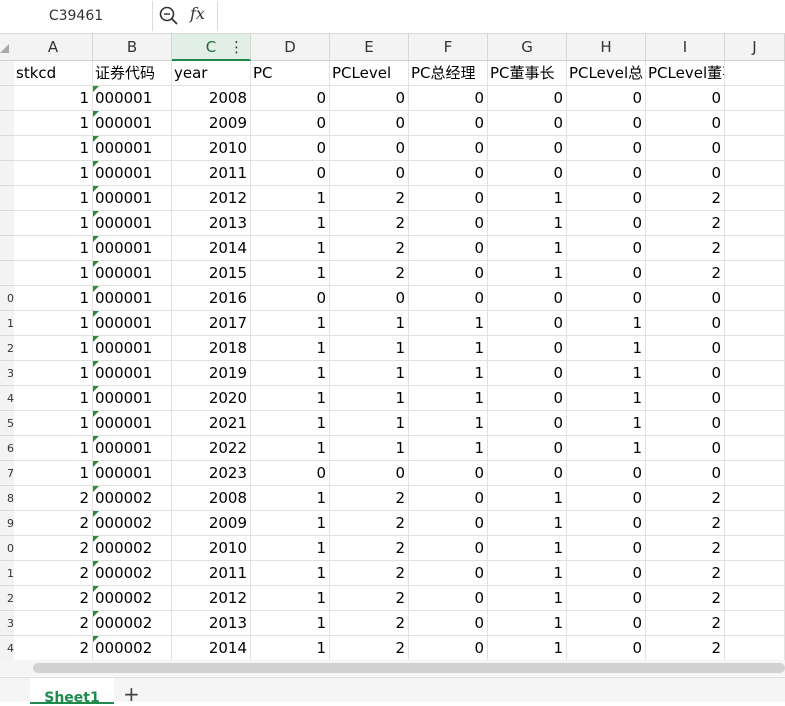 The height and width of the screenshot is (706, 785). Describe the element at coordinates (606, 73) in the screenshot. I see `header-cell-h: PCLevel总` at that location.